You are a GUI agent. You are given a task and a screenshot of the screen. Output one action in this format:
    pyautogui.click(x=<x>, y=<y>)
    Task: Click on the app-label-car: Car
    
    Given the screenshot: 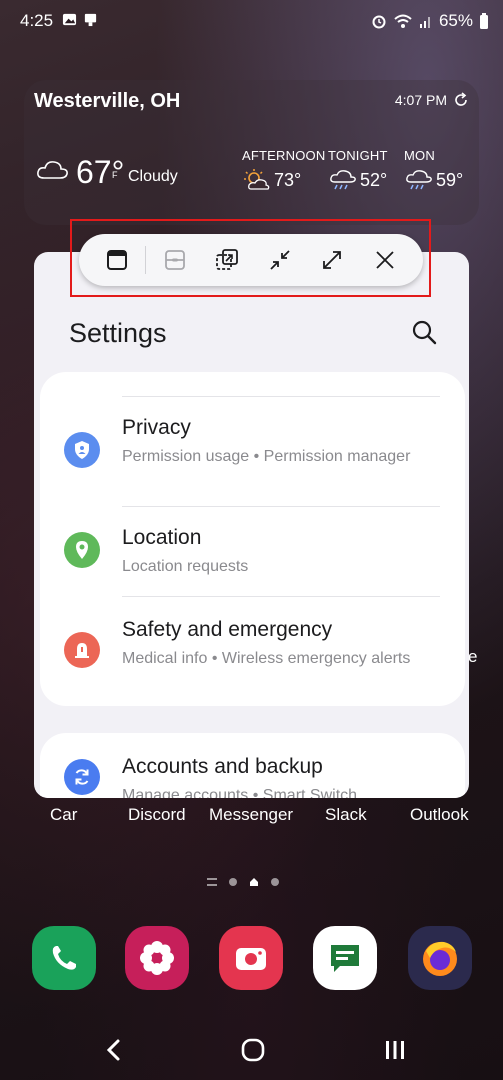 What is the action you would take?
    pyautogui.click(x=63, y=815)
    